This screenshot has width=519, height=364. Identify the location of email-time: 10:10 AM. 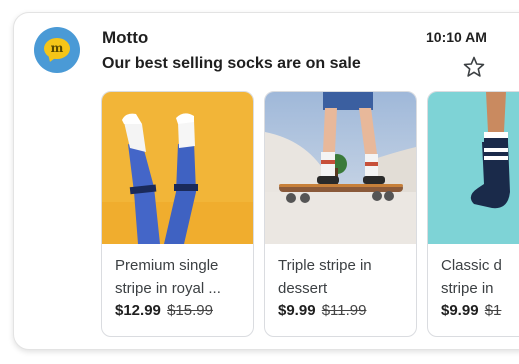
(456, 37).